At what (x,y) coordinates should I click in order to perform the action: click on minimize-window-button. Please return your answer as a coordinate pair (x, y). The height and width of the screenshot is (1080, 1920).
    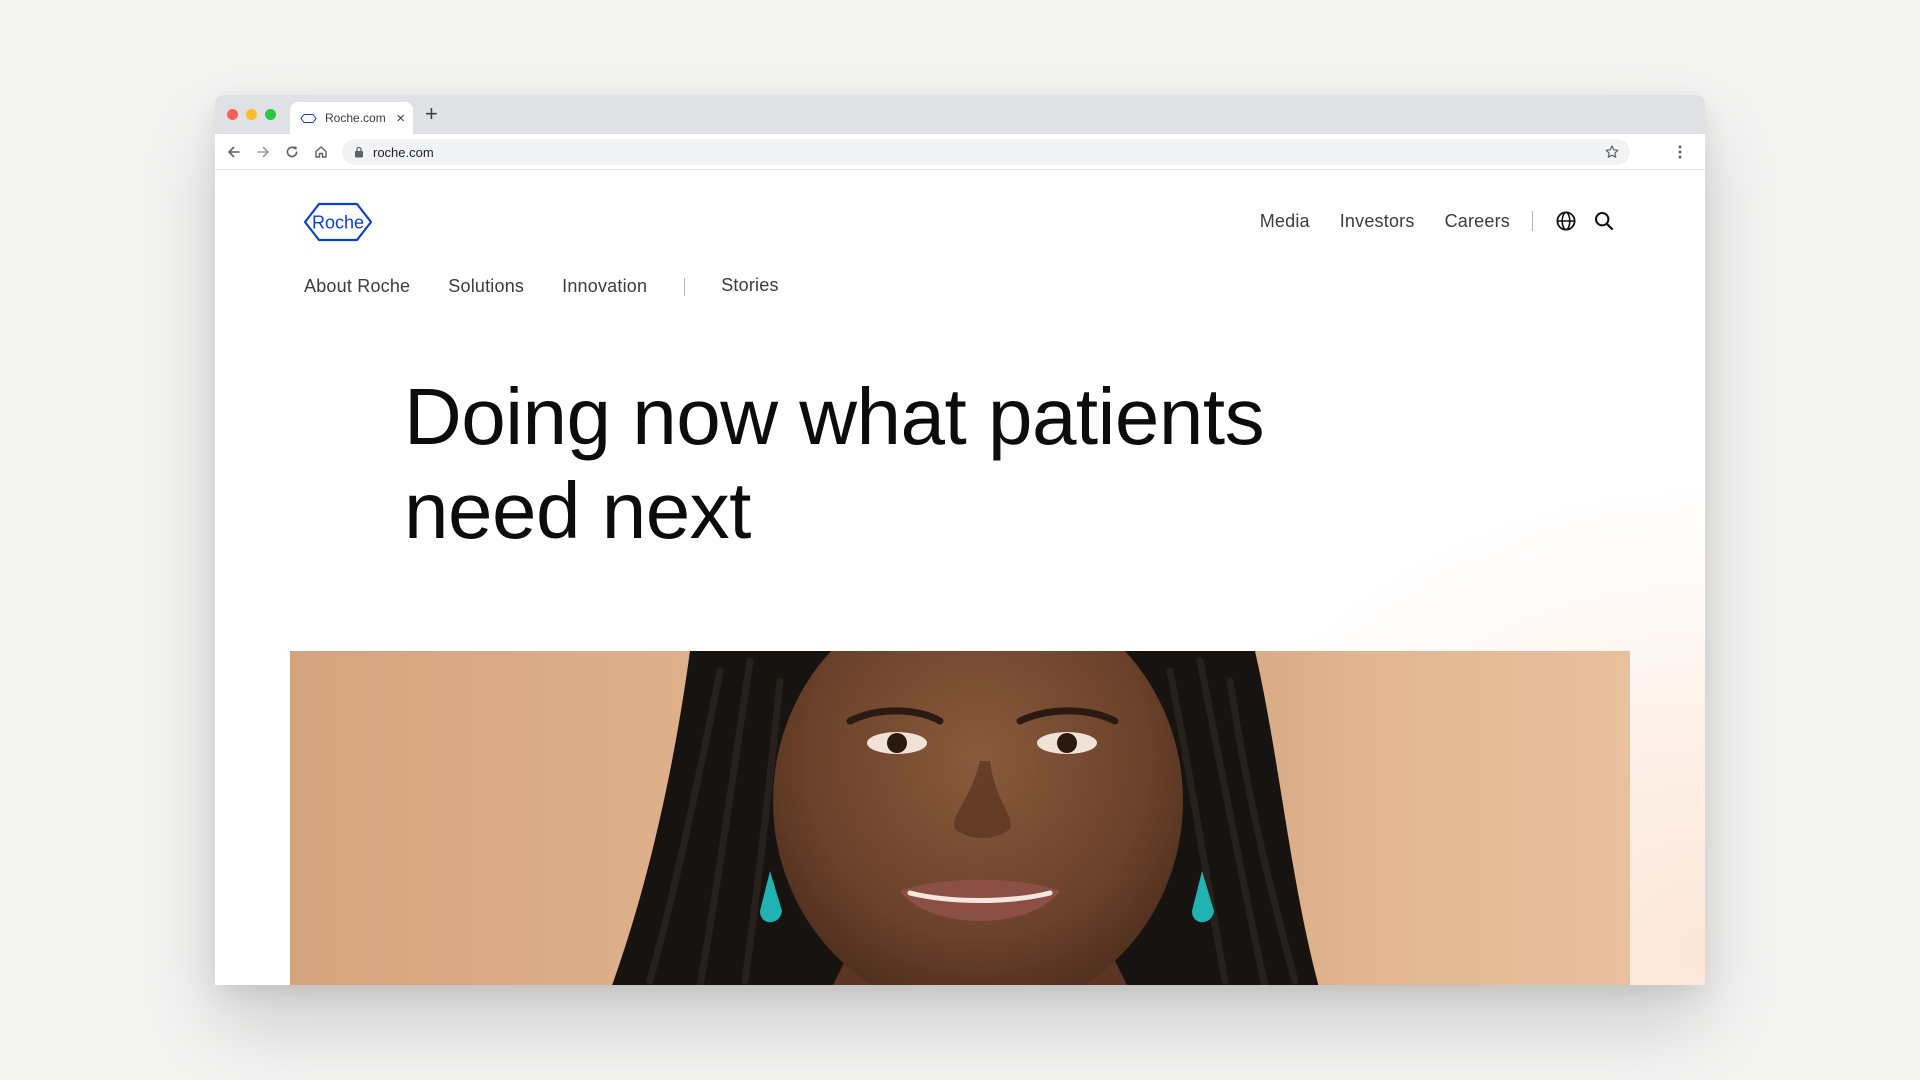
    Looking at the image, I should click on (251, 114).